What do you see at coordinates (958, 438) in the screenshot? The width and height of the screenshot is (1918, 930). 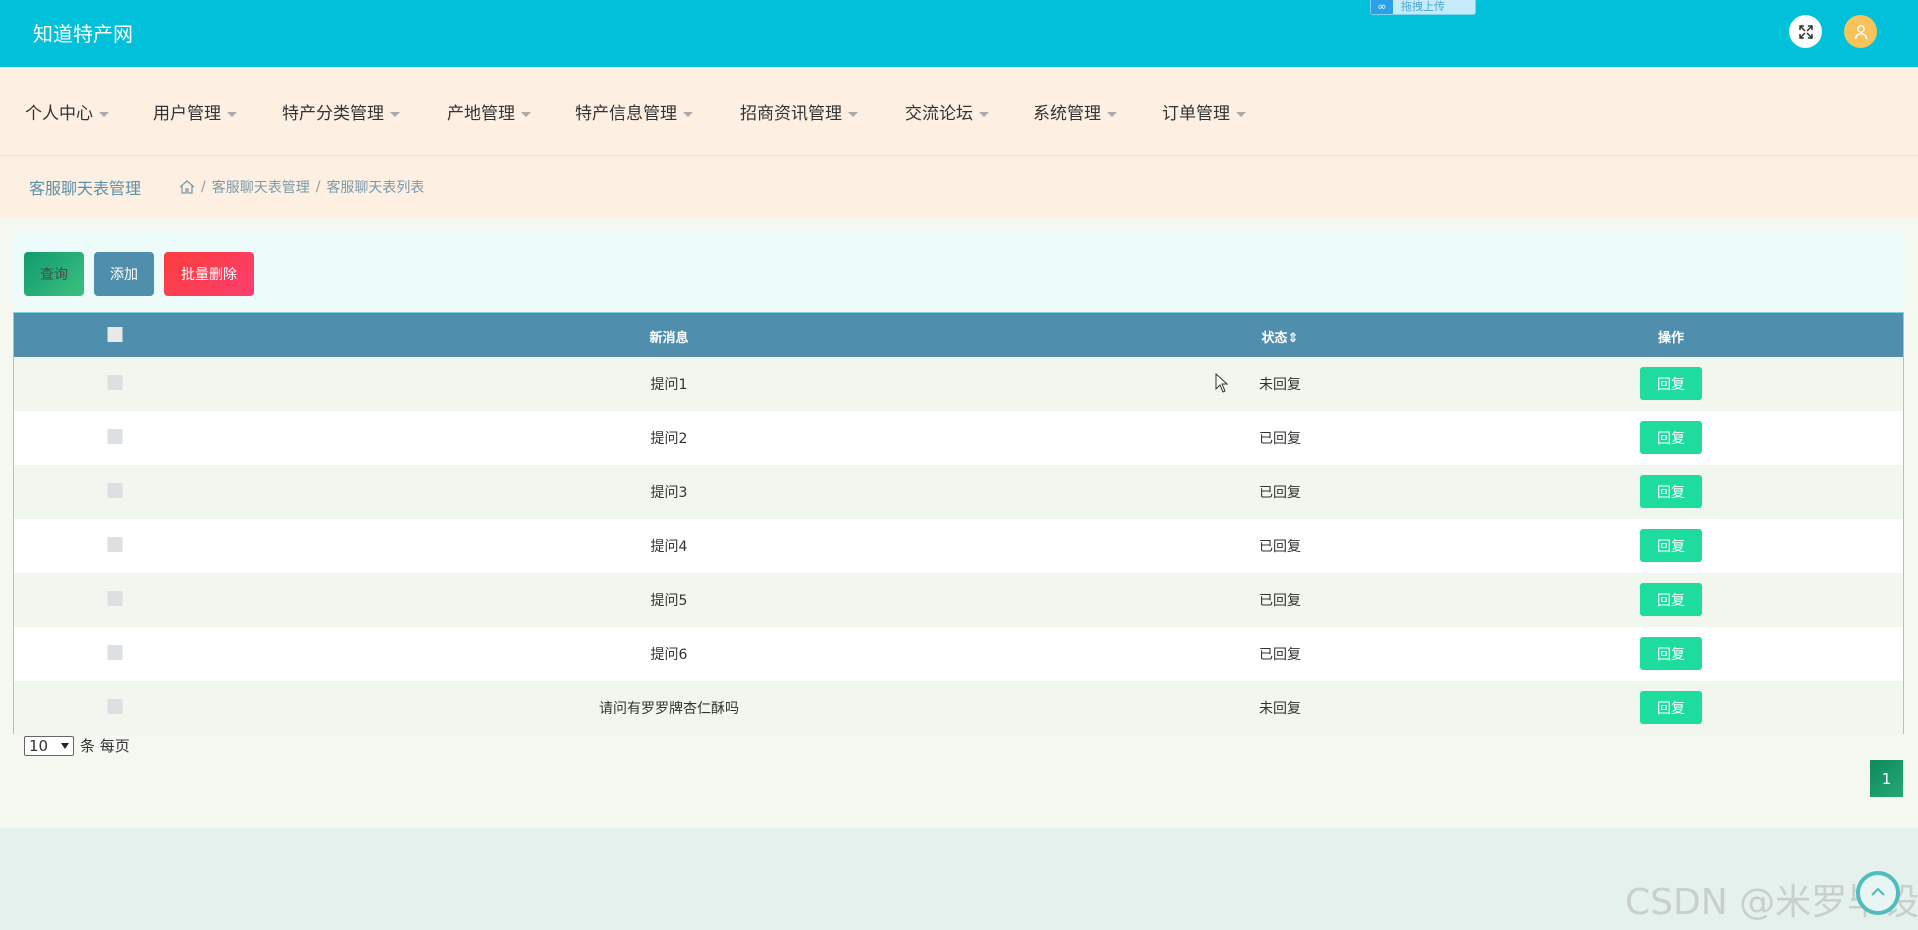 I see `table-row: 提问2 已回复 回复` at bounding box center [958, 438].